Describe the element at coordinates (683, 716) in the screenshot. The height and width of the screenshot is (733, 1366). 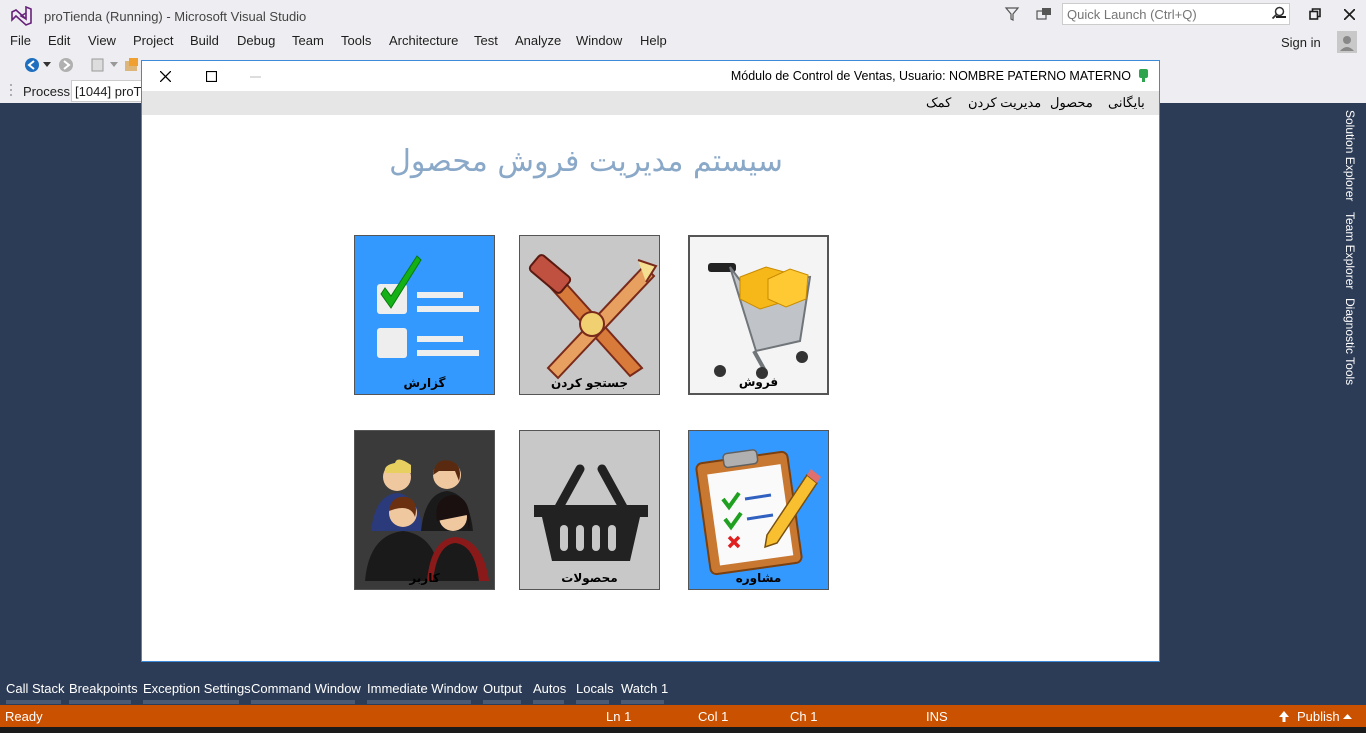
I see `status-bar: Ready Ln 1 Col 1 Ch 1 INS Publish` at that location.